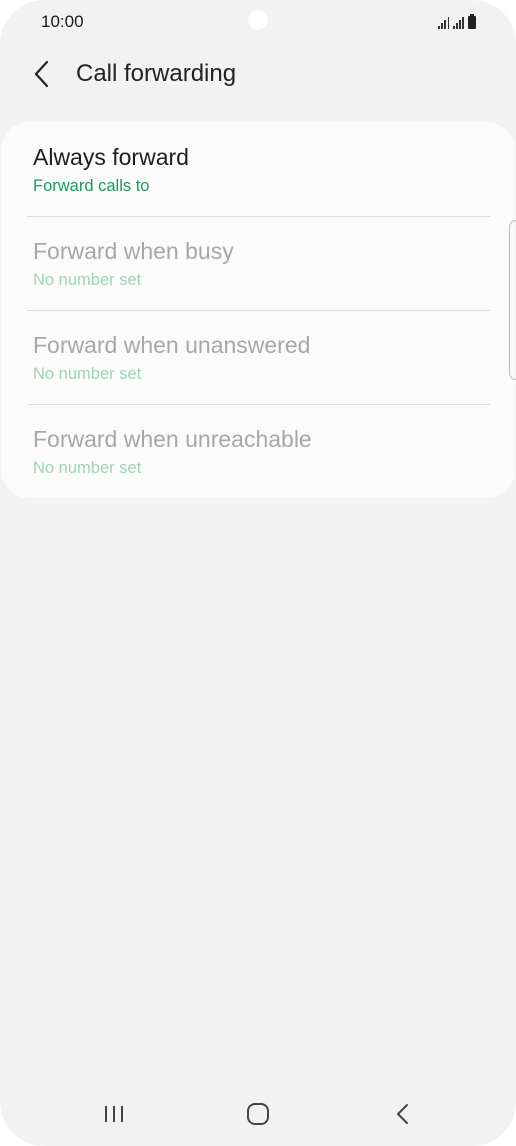 The height and width of the screenshot is (1146, 516). What do you see at coordinates (111, 157) in the screenshot?
I see `option-title: Always forward` at bounding box center [111, 157].